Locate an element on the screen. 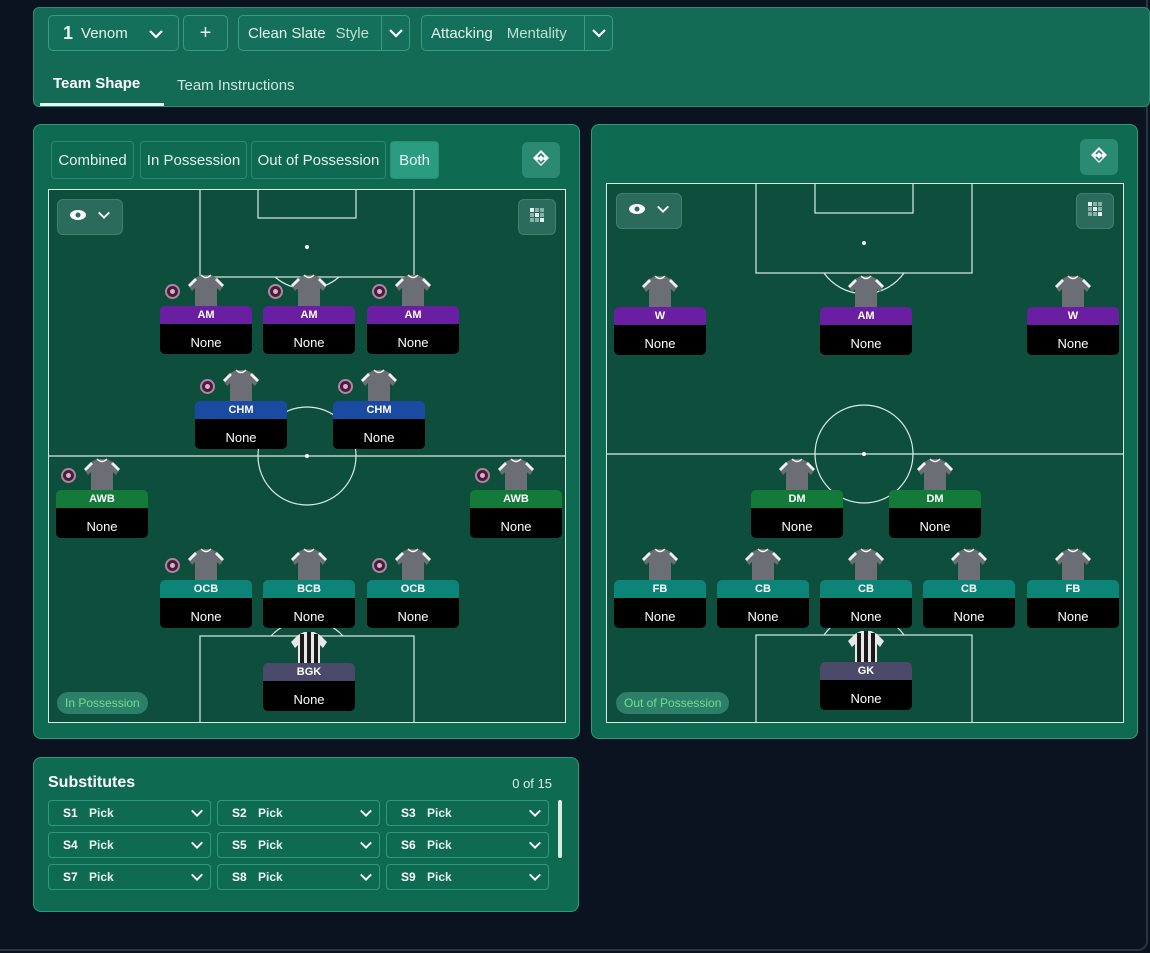  role-label: CHM is located at coordinates (379, 410).